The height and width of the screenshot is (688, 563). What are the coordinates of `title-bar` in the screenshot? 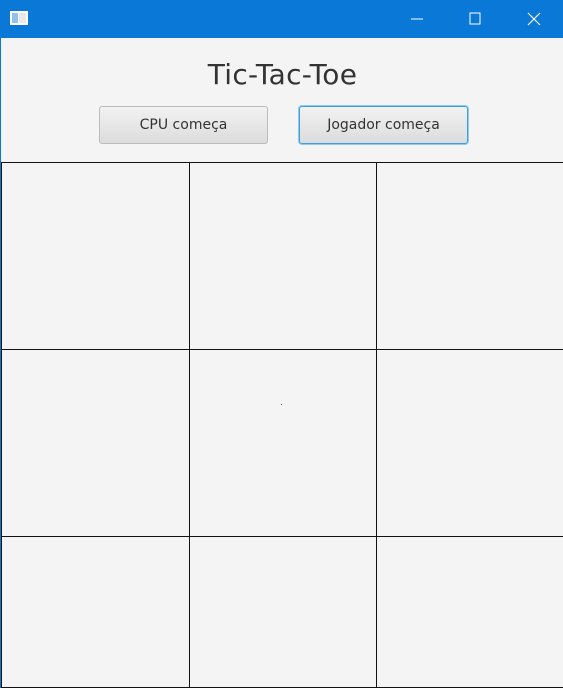 It's located at (281, 19).